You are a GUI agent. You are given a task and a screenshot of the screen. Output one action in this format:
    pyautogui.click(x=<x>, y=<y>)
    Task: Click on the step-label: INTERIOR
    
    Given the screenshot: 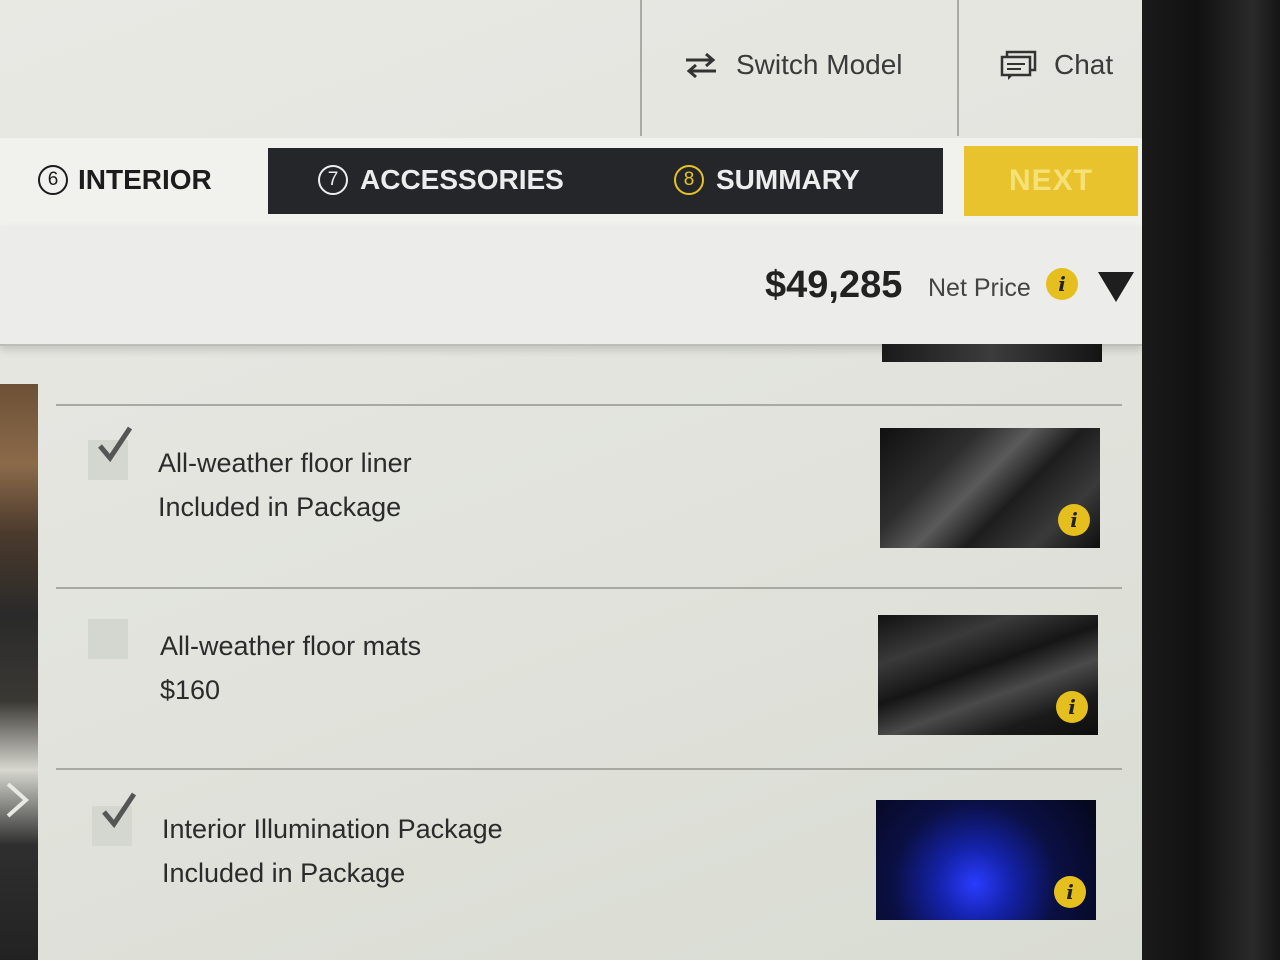 What is the action you would take?
    pyautogui.click(x=145, y=179)
    